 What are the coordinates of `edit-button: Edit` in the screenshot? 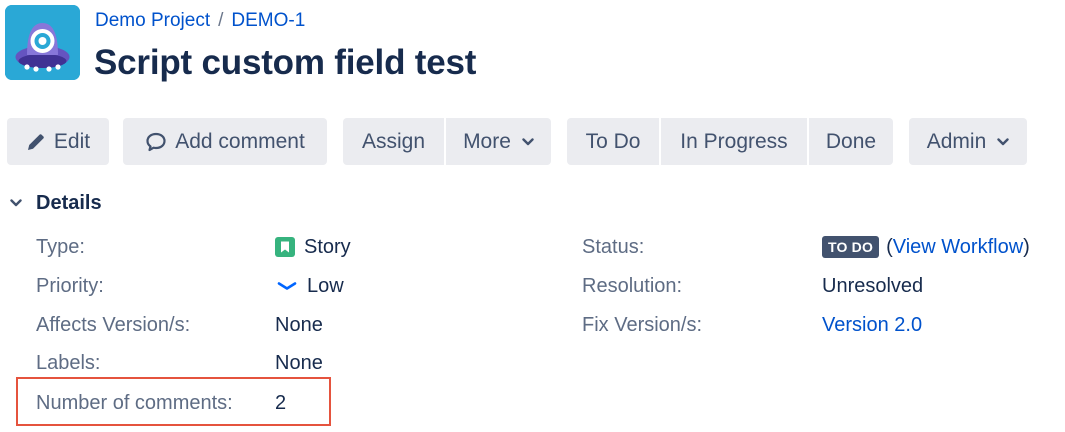 It's located at (58, 141).